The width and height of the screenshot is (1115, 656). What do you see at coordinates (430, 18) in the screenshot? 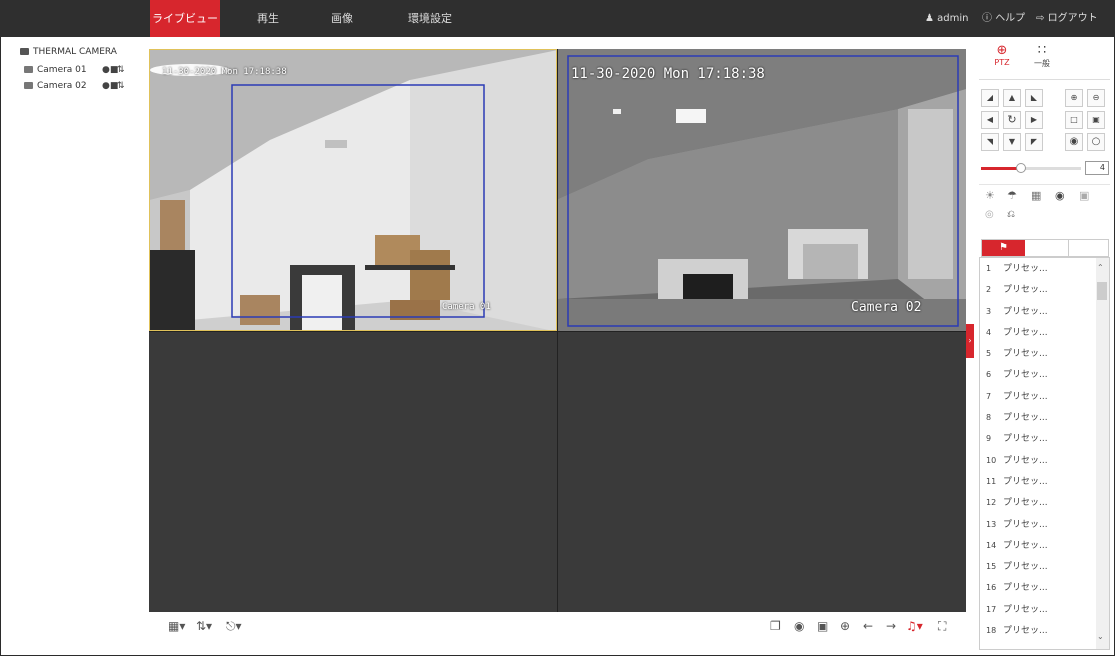
I see `tab-configuration: 環境設定` at bounding box center [430, 18].